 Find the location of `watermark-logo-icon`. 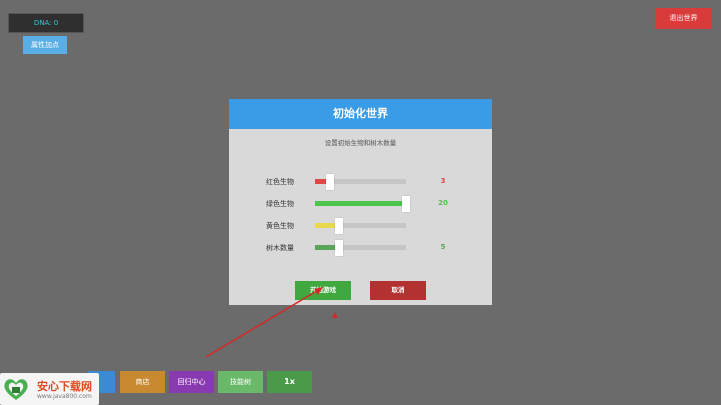

watermark-logo-icon is located at coordinates (16, 389).